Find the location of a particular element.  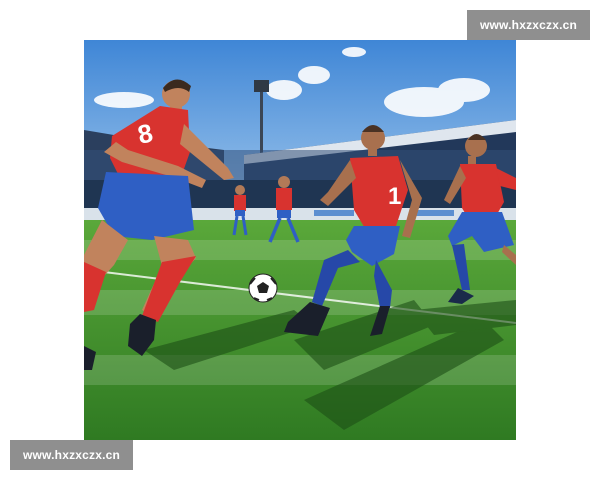

soccer-ball is located at coordinates (263, 288).